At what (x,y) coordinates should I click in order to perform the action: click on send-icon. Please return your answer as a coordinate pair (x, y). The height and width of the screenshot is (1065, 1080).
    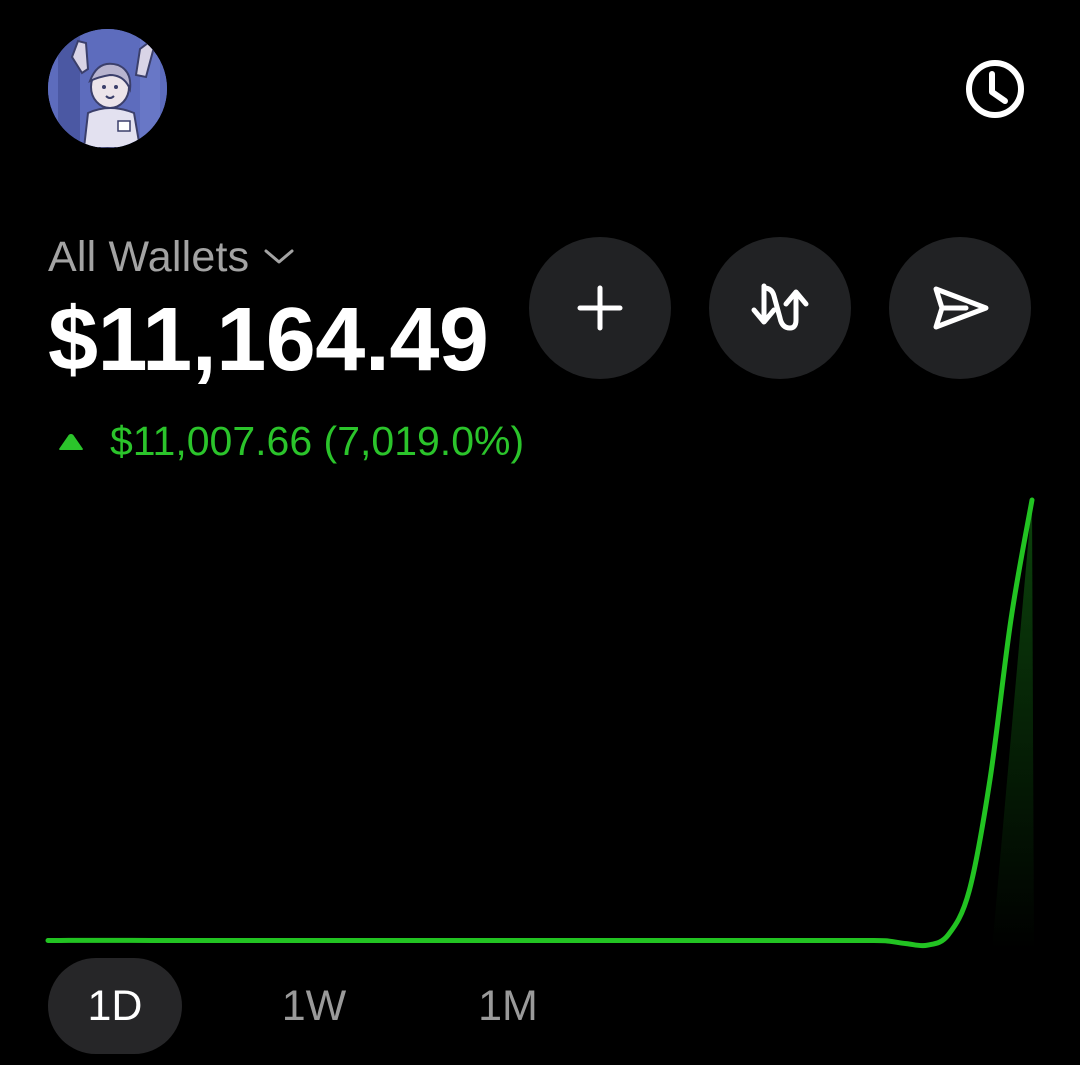
    Looking at the image, I should click on (961, 308).